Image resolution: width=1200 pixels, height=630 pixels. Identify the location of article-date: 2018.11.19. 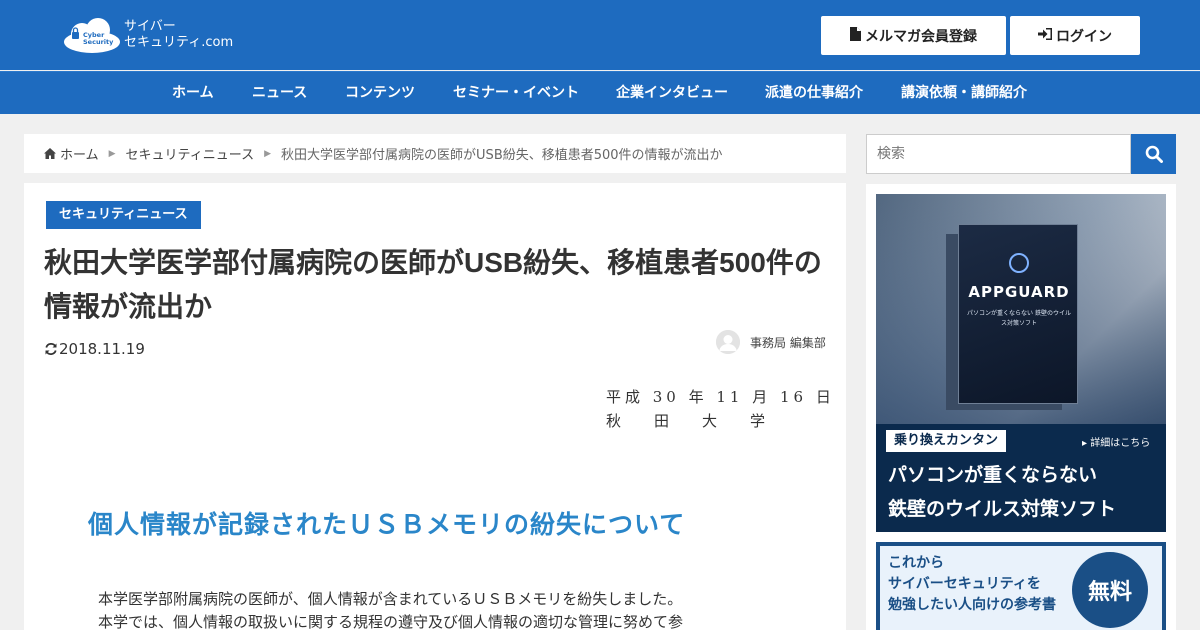
(94, 349).